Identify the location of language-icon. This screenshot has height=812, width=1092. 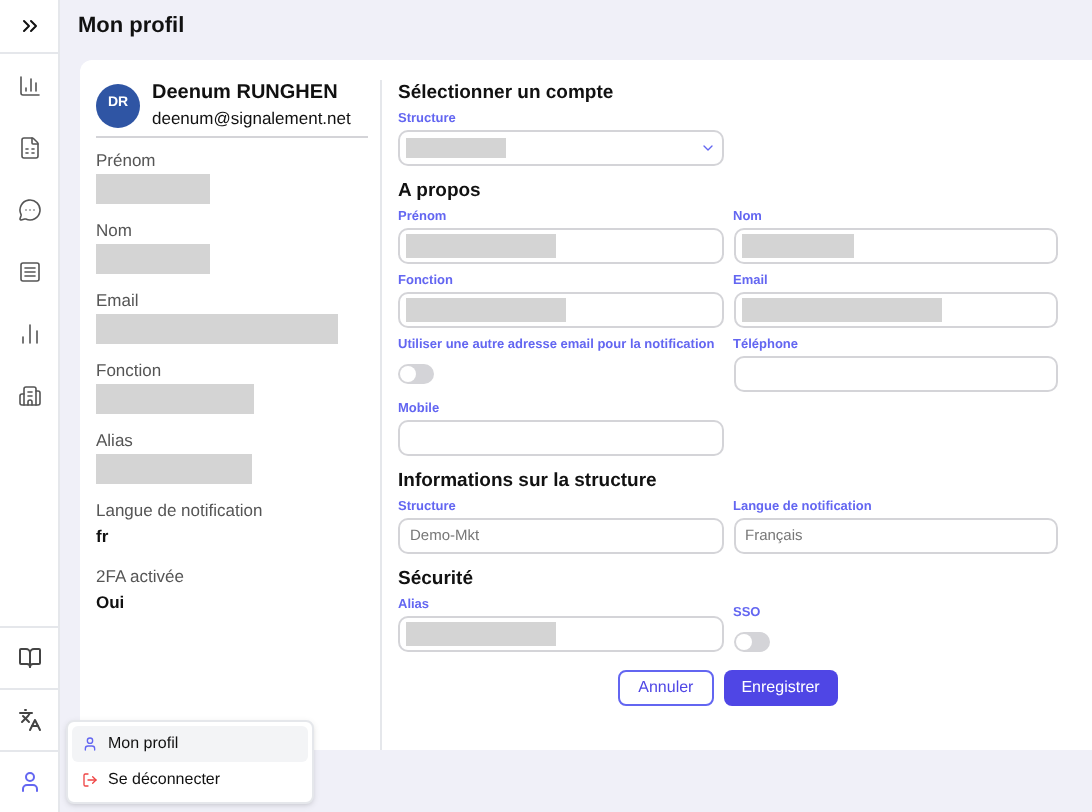
(29, 720).